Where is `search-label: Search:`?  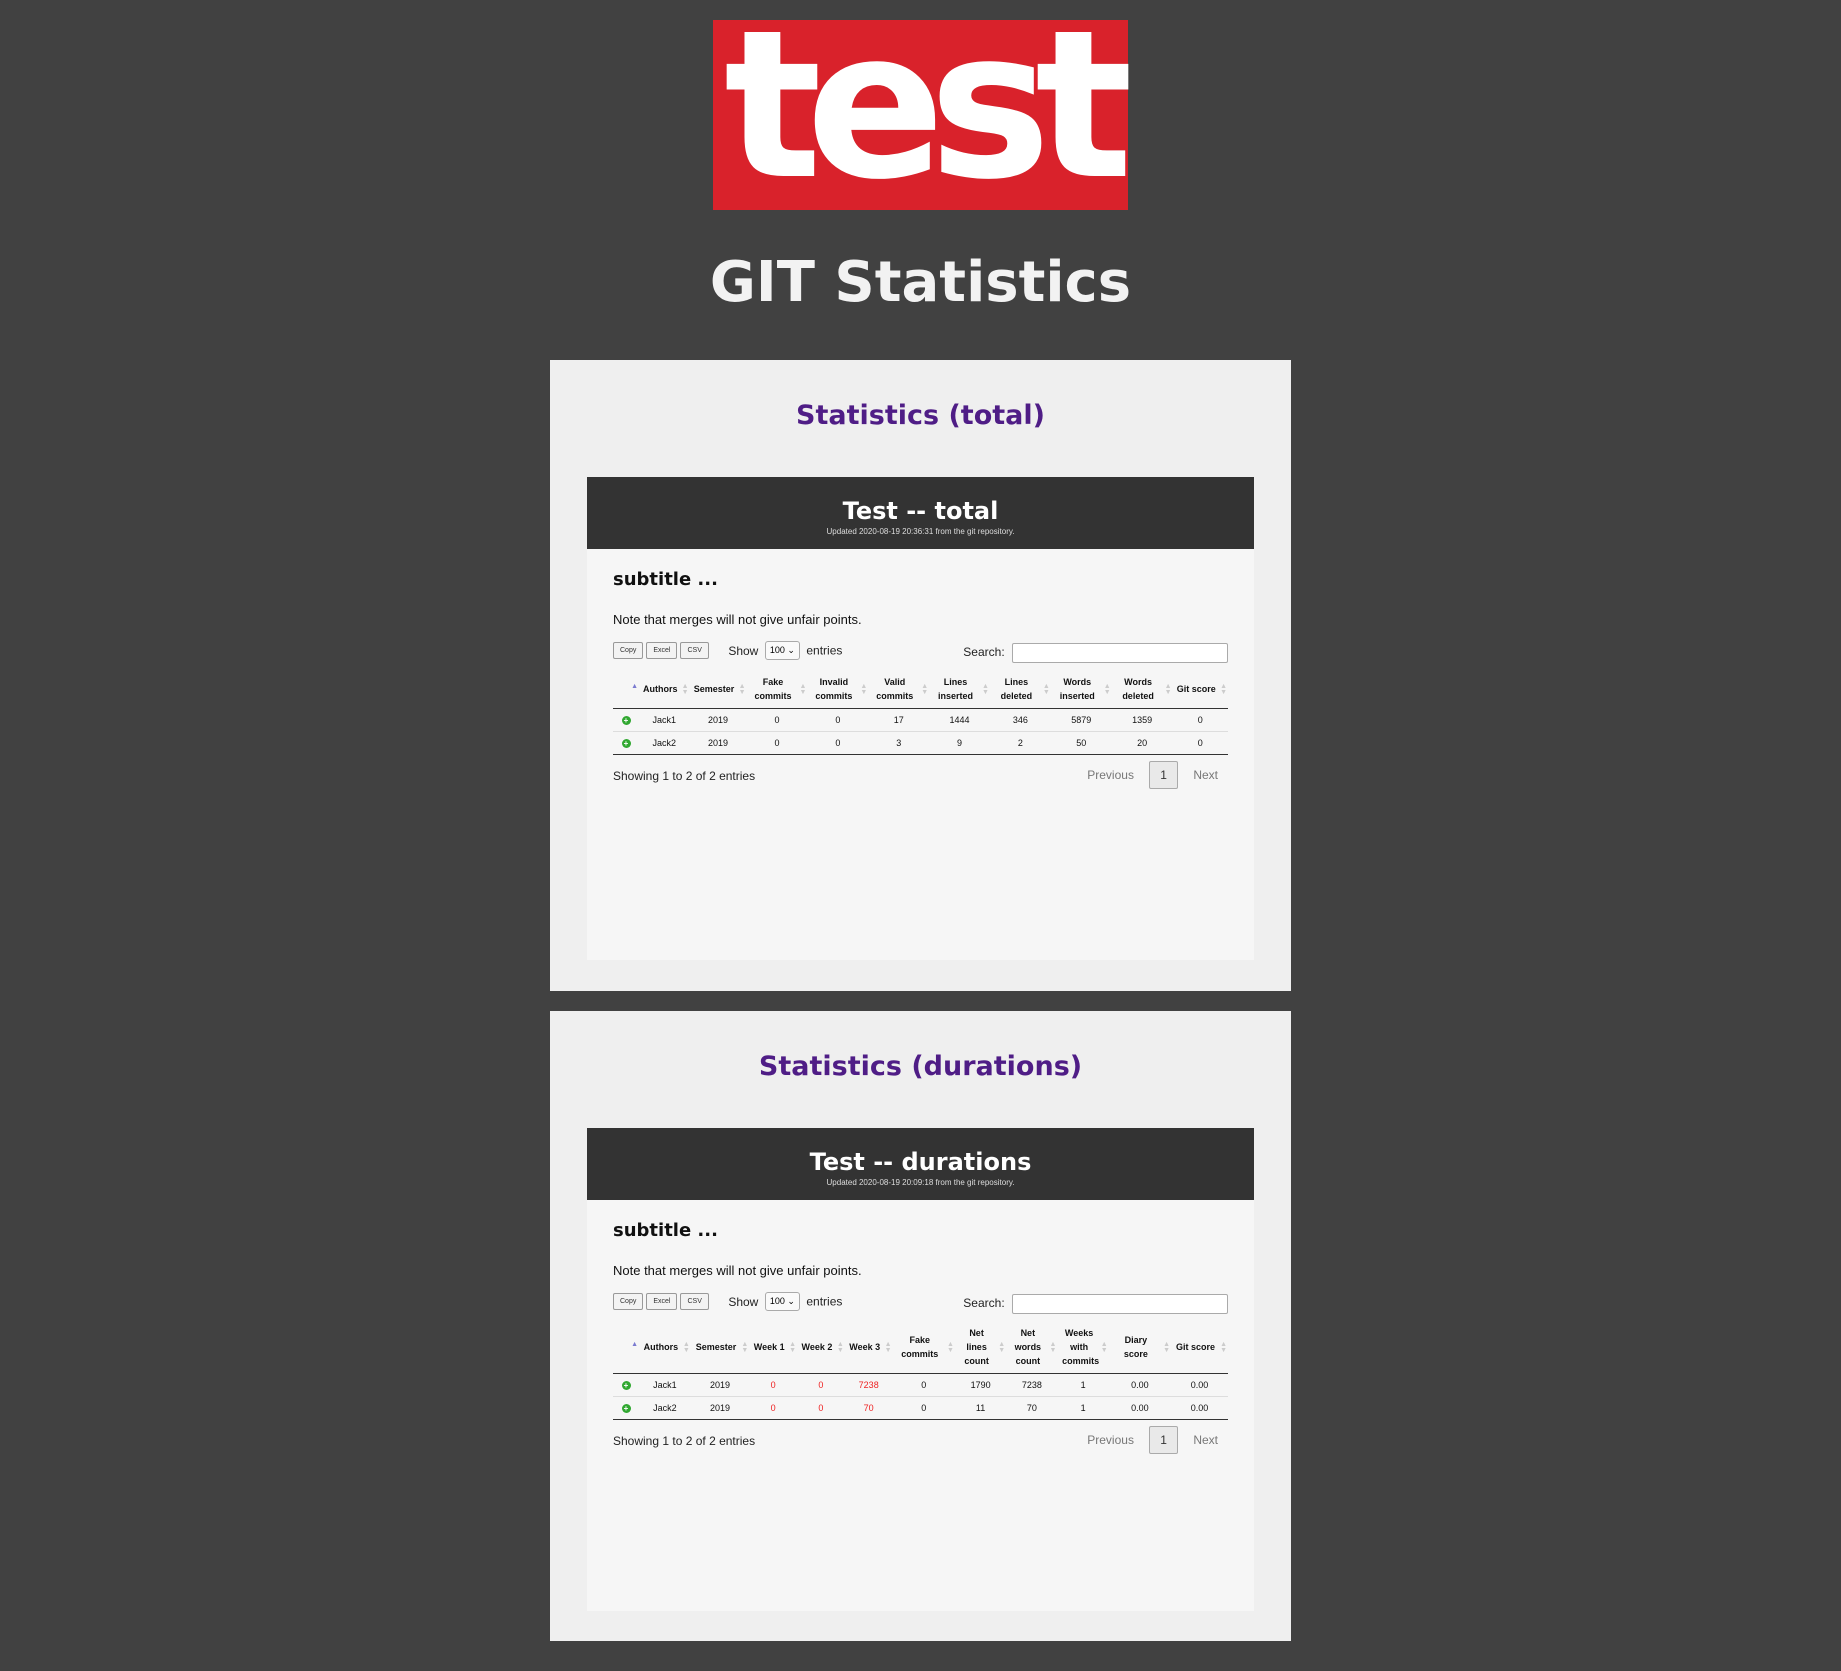 search-label: Search: is located at coordinates (984, 652).